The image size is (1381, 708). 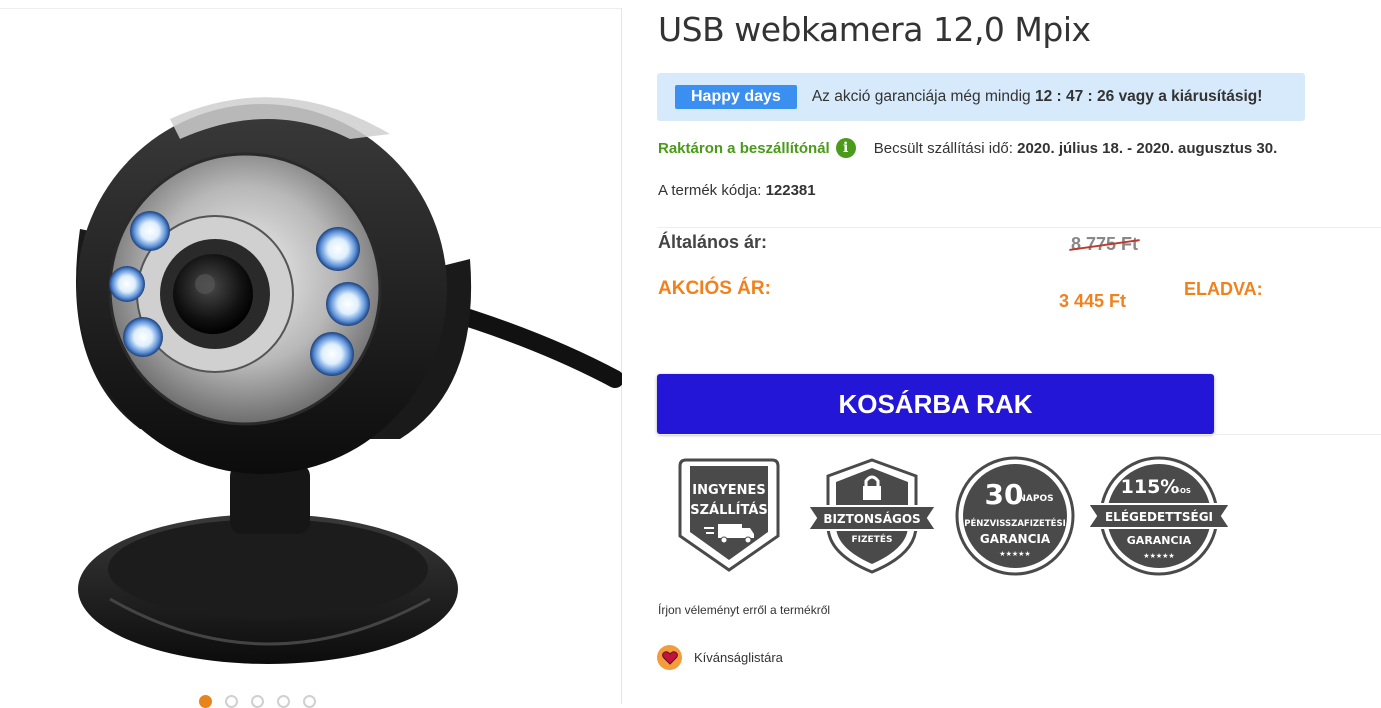 I want to click on badge-big: 115%, so click(x=1150, y=487).